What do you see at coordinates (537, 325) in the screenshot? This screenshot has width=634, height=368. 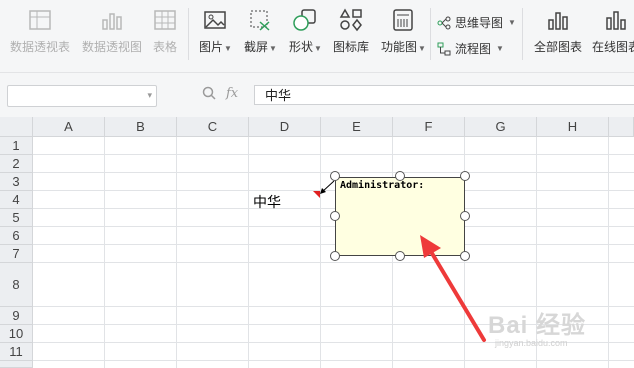 I see `watermark-logo: Bai 经验` at bounding box center [537, 325].